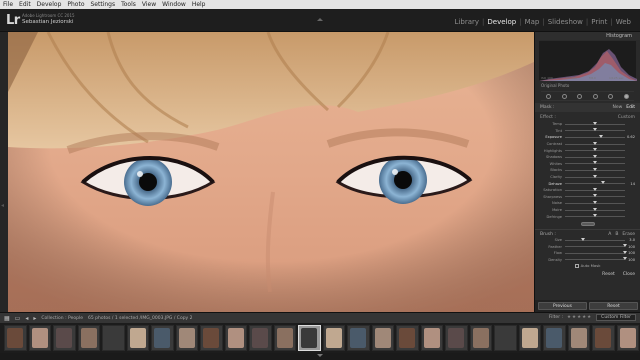  I want to click on slider-saturation: Saturation, so click(587, 190).